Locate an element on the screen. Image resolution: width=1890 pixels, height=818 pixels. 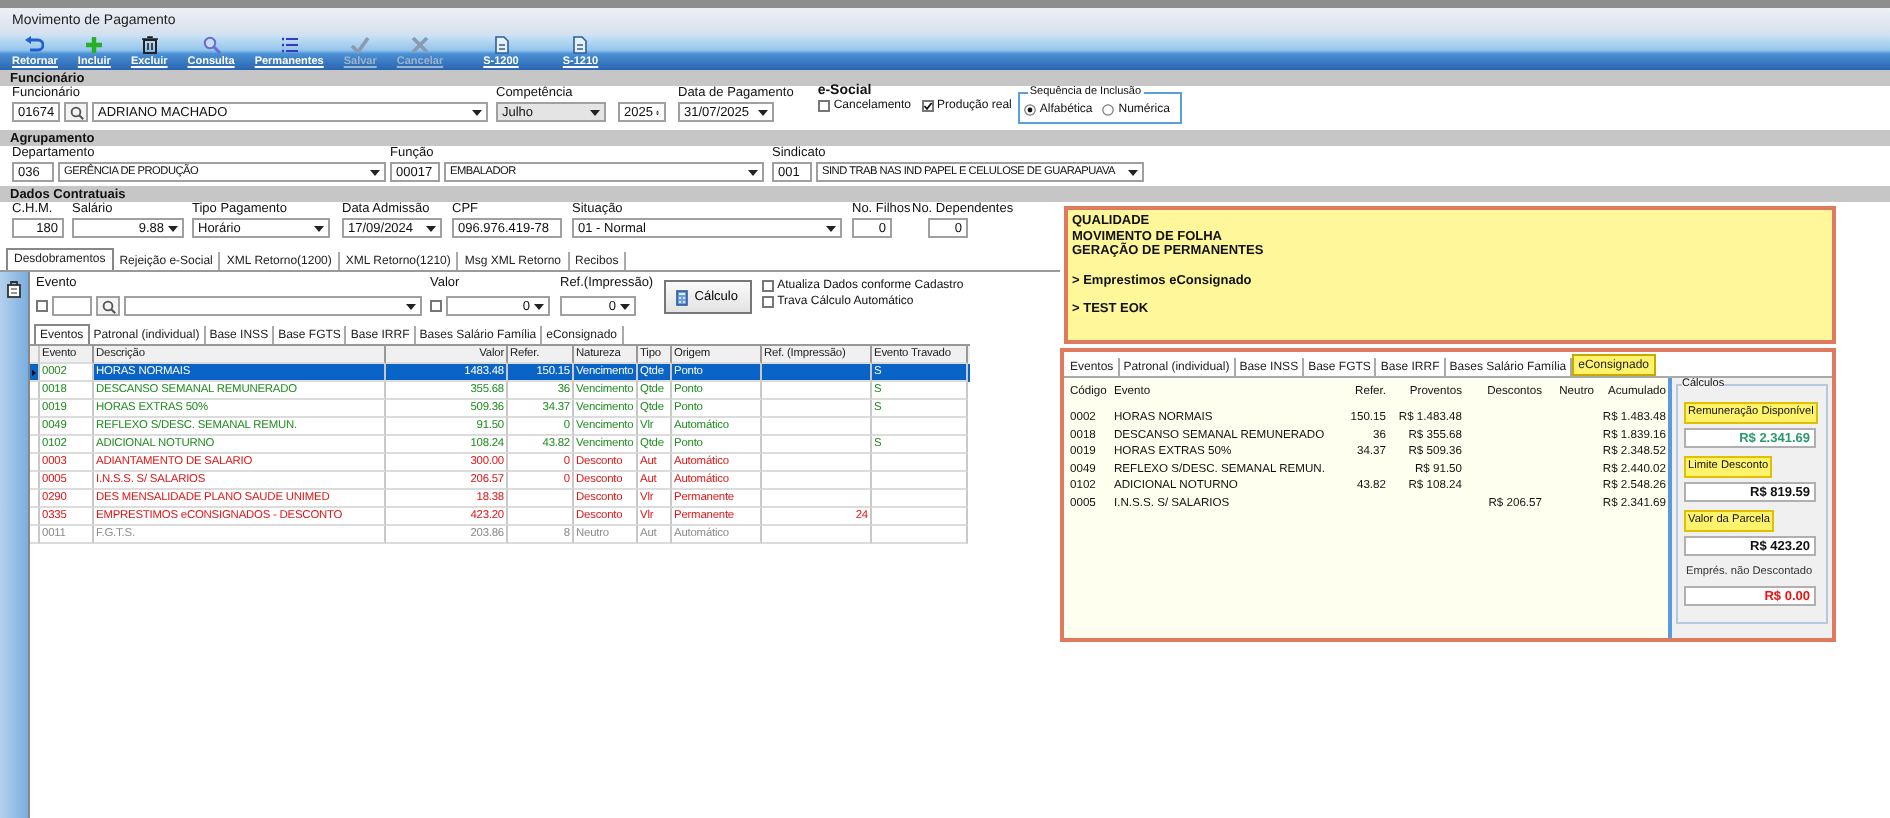
calculator-icon is located at coordinates (682, 297).